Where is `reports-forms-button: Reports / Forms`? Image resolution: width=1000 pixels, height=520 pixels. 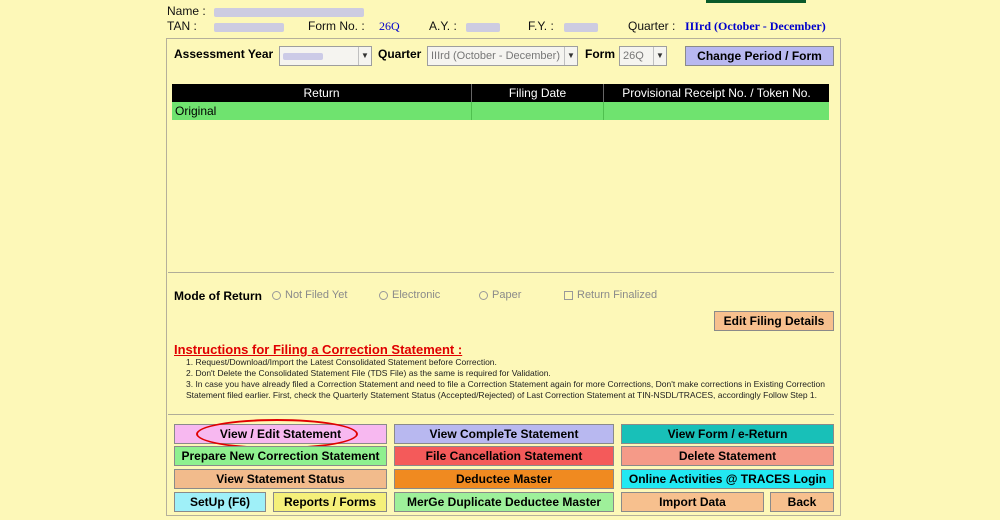
reports-forms-button: Reports / Forms is located at coordinates (330, 502).